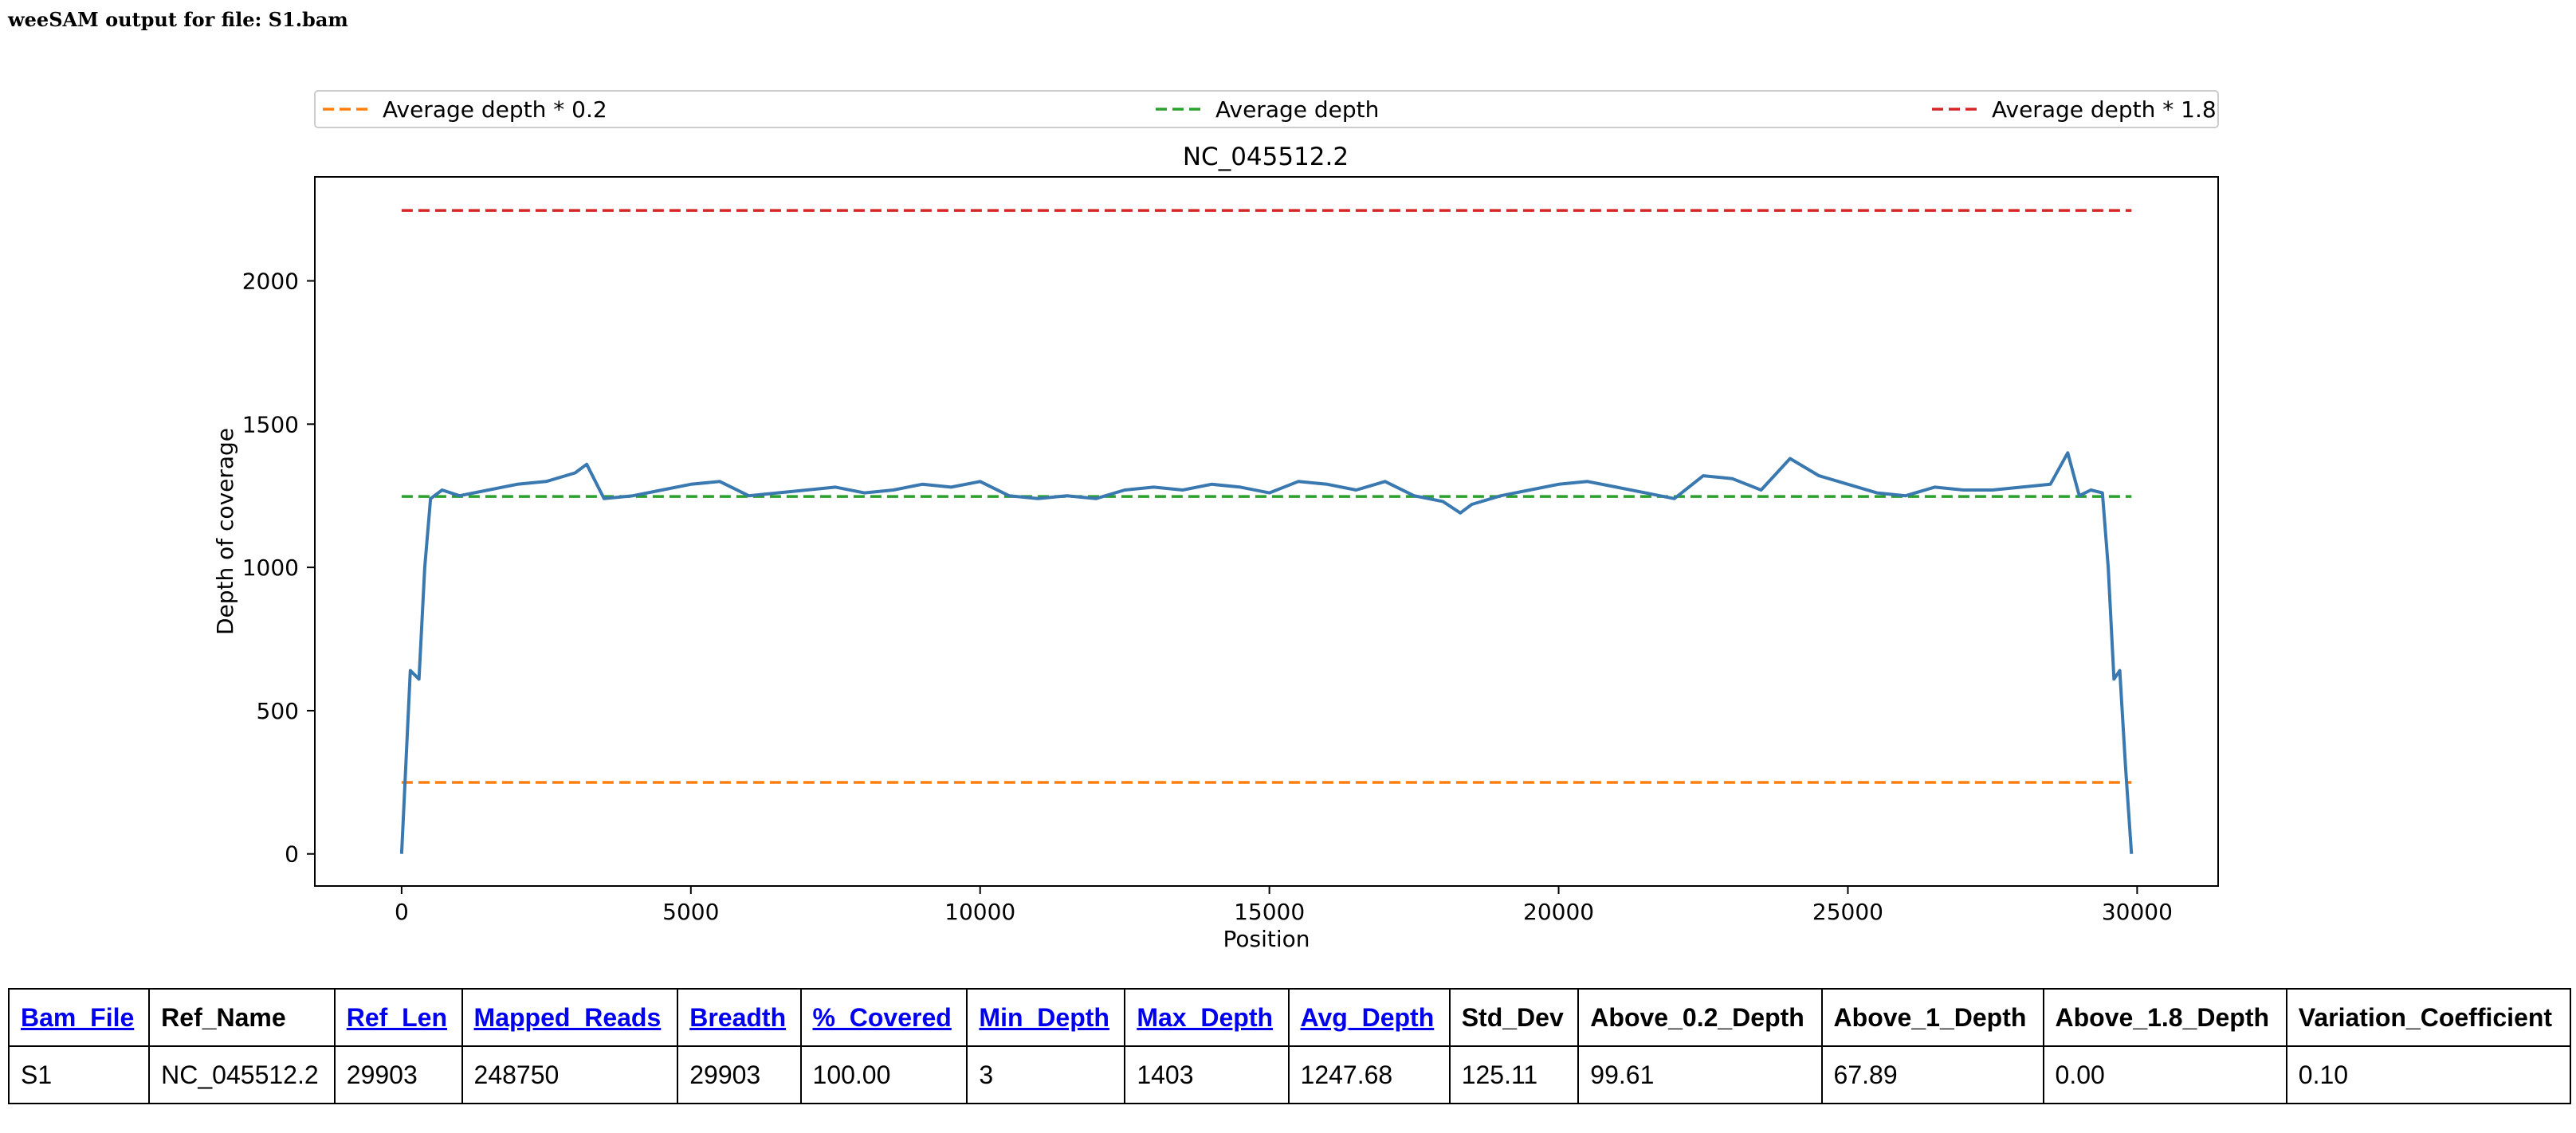 The image size is (2576, 1133). What do you see at coordinates (270, 424) in the screenshot?
I see `y-tick-label: 1500` at bounding box center [270, 424].